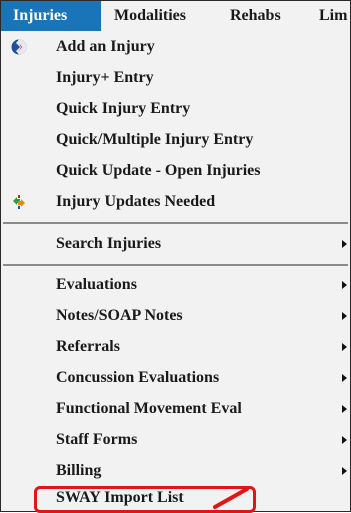 The width and height of the screenshot is (351, 513). I want to click on menu-item-quick-multiple-injury-entry: Quick/Multiple Injury Entry, so click(175, 139).